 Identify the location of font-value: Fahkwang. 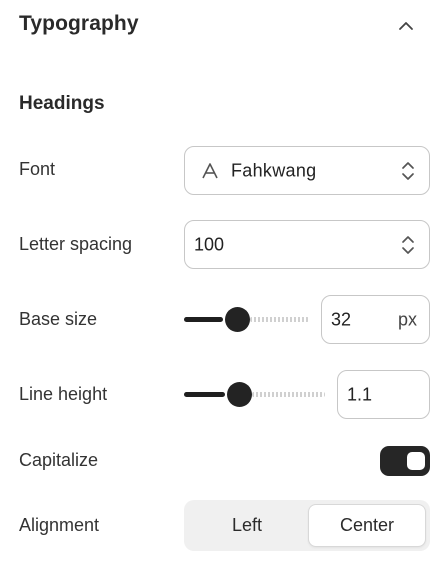
(274, 170).